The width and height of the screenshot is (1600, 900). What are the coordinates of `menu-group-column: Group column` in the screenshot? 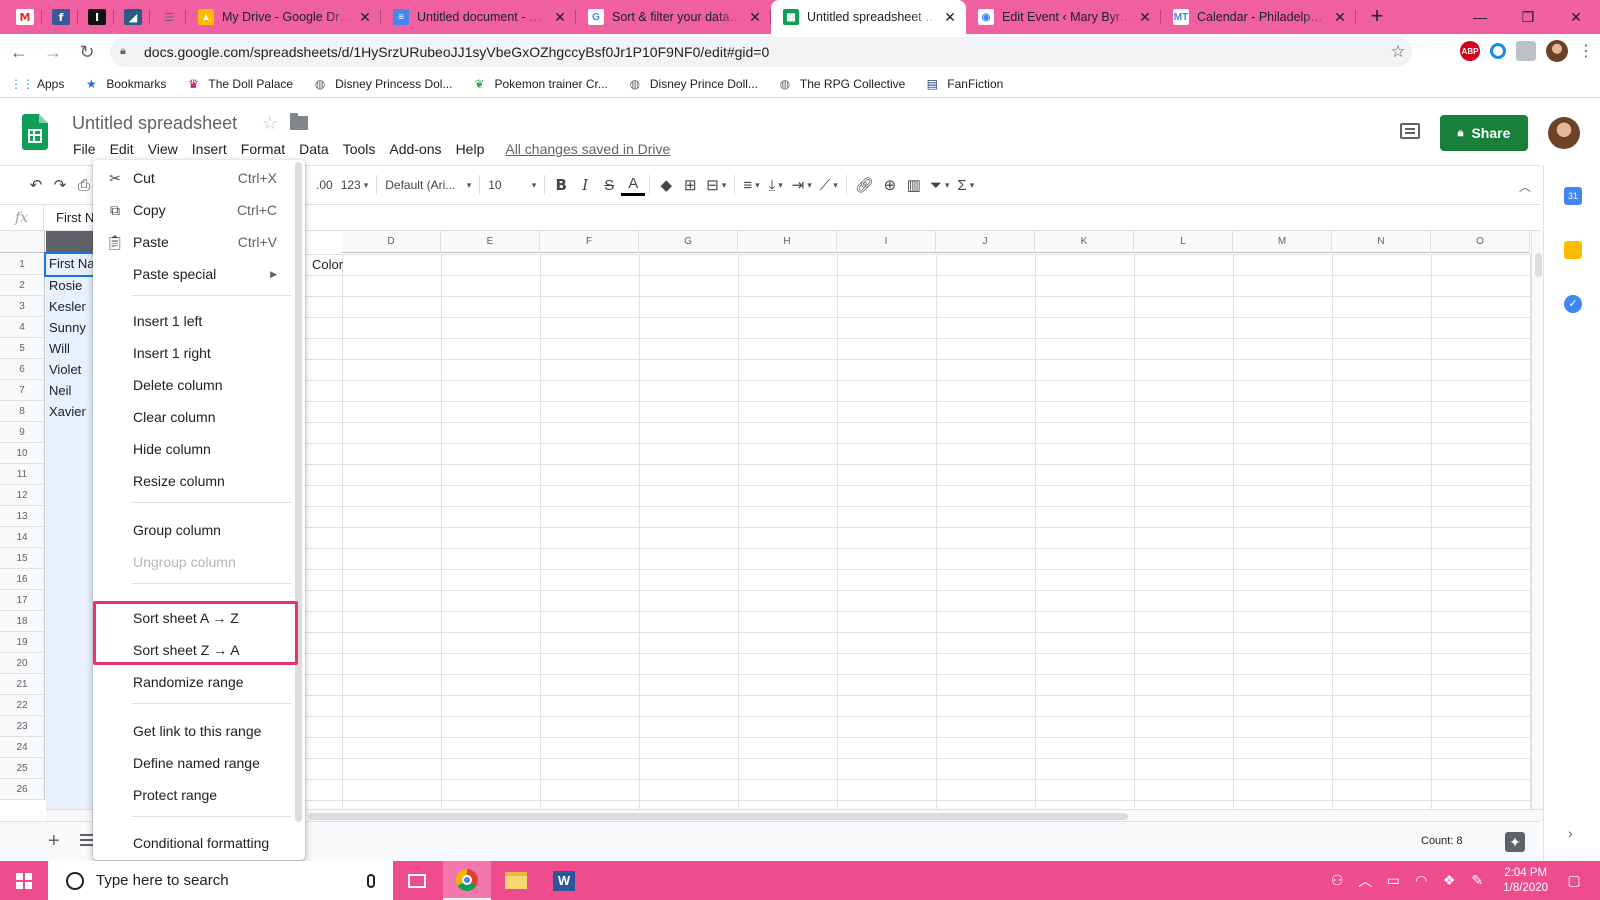 It's located at (199, 530).